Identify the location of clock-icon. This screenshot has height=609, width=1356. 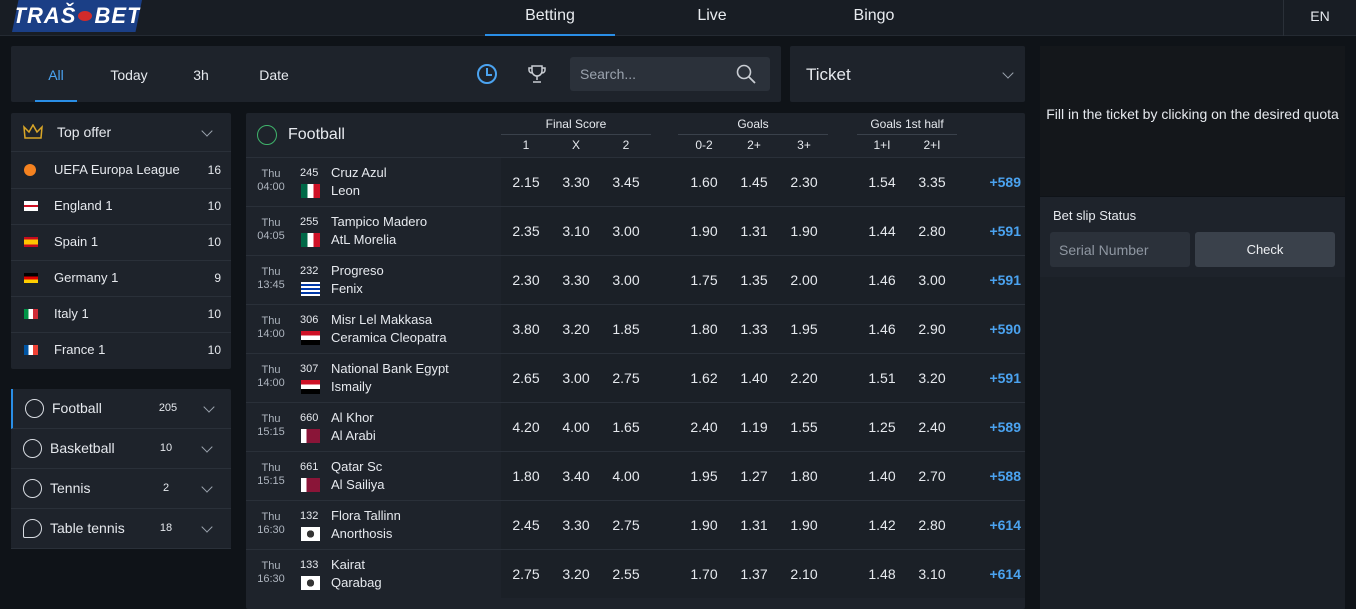
(487, 74).